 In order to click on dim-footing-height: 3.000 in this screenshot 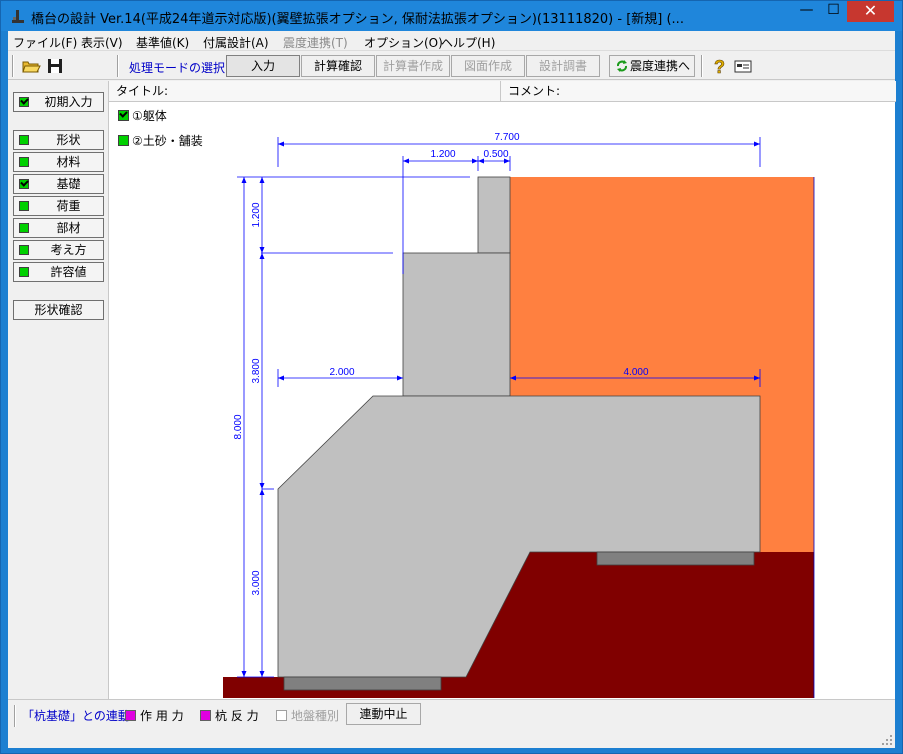, I will do `click(256, 582)`.